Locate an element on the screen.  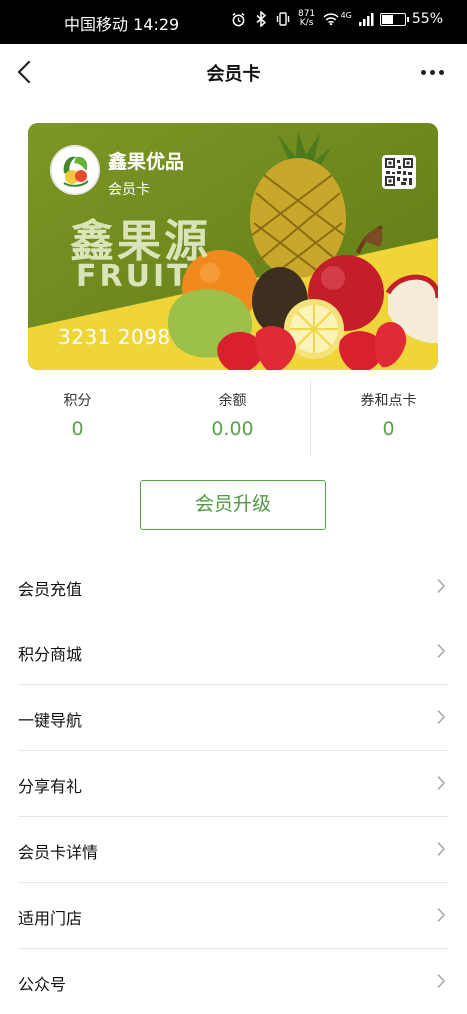
page-title: 会员卡 is located at coordinates (233, 74).